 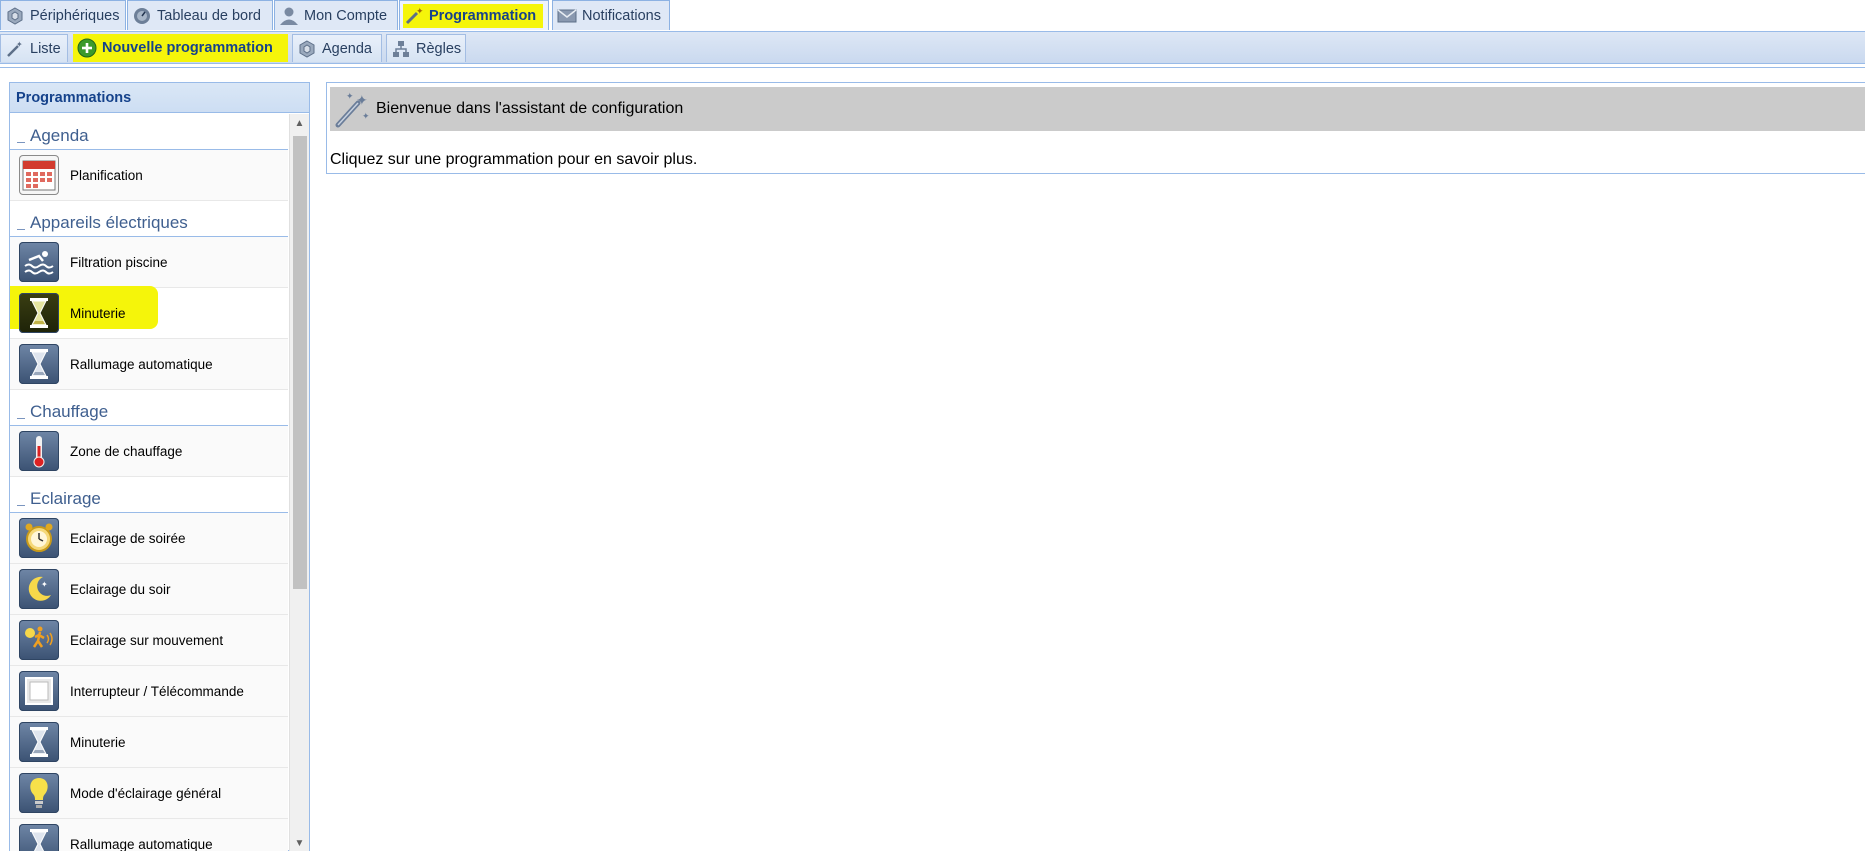 I want to click on item-label: Mode d'éclairage général, so click(x=146, y=793).